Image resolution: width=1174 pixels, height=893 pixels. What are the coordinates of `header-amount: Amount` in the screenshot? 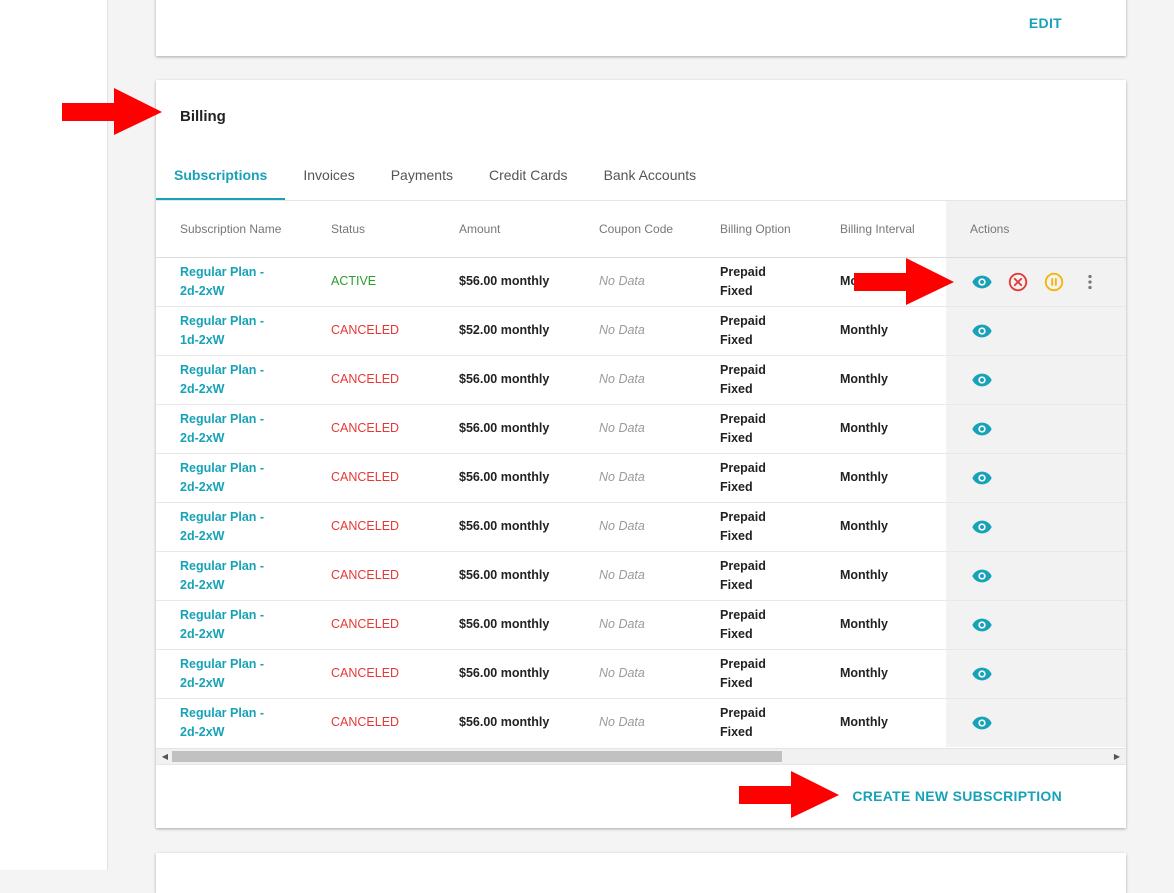 It's located at (505, 229).